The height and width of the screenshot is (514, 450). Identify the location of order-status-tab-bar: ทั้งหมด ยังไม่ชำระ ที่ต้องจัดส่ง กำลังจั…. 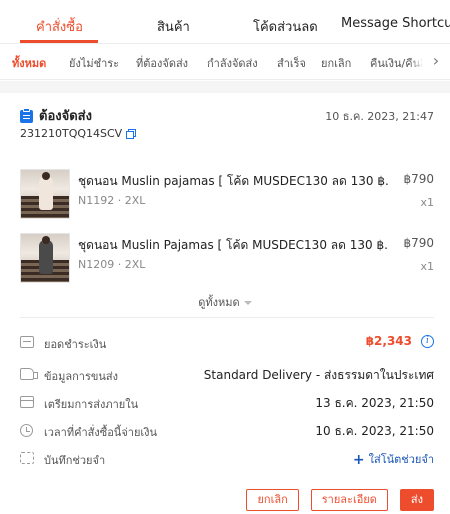
(225, 62).